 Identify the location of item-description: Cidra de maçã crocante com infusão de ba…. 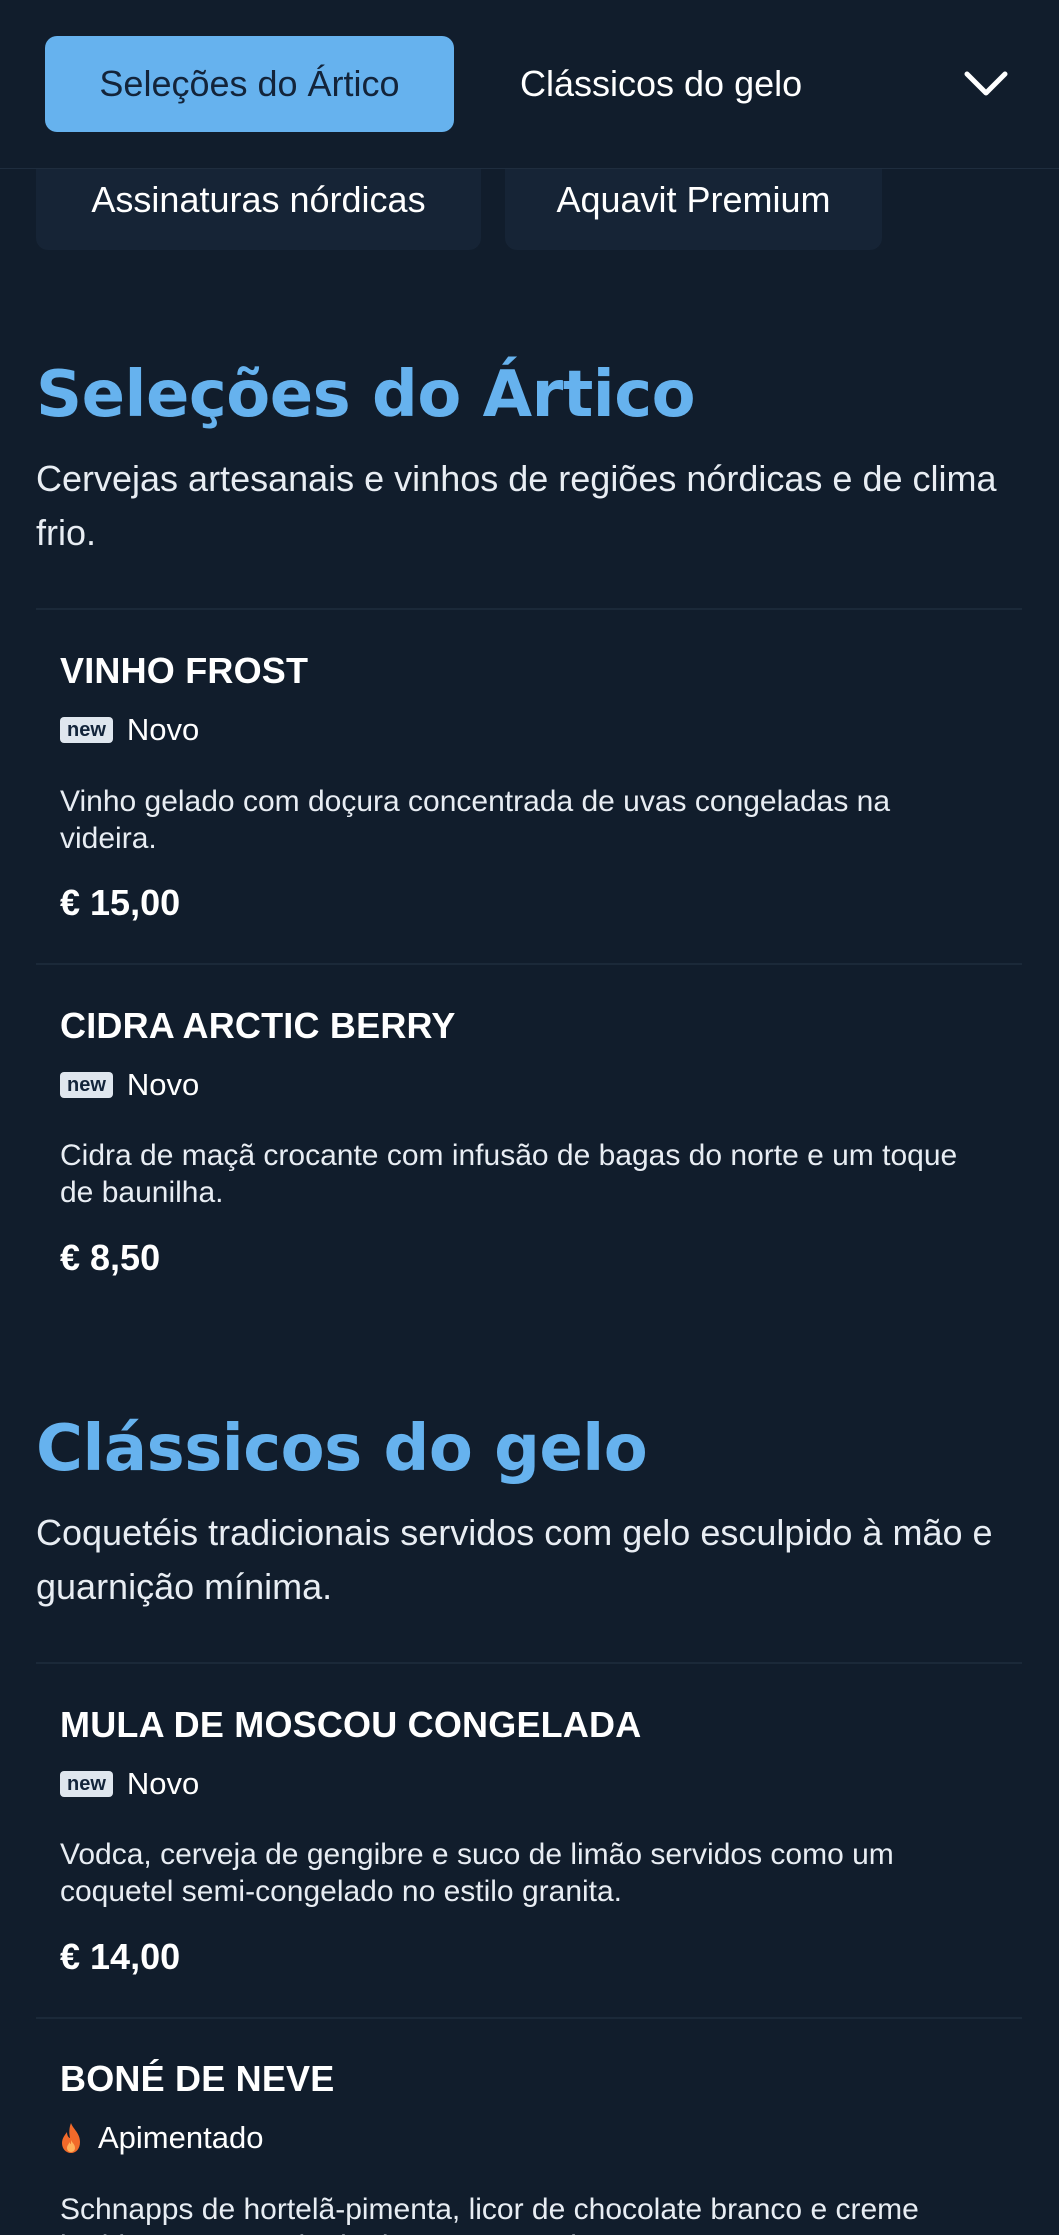
(509, 1174).